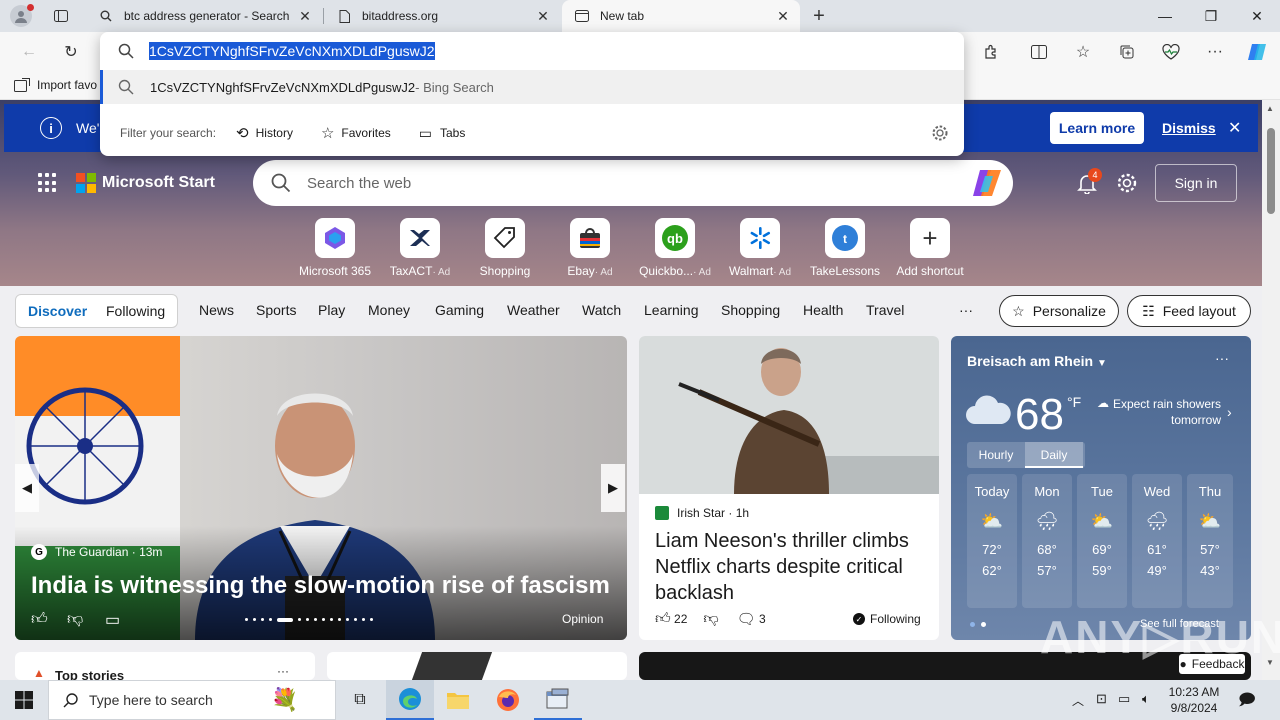 The width and height of the screenshot is (1280, 720). Describe the element at coordinates (987, 183) in the screenshot. I see `copilot-icon` at that location.